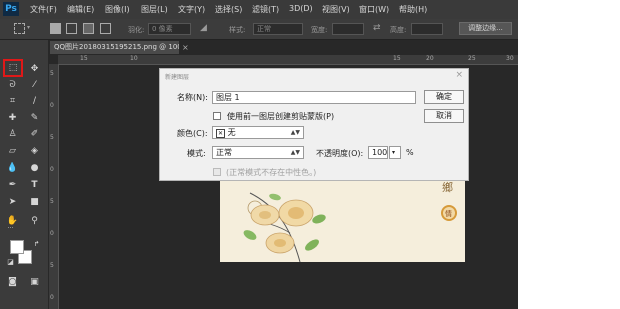  What do you see at coordinates (117, 9) in the screenshot?
I see `menu-image: 图像(I)` at bounding box center [117, 9].